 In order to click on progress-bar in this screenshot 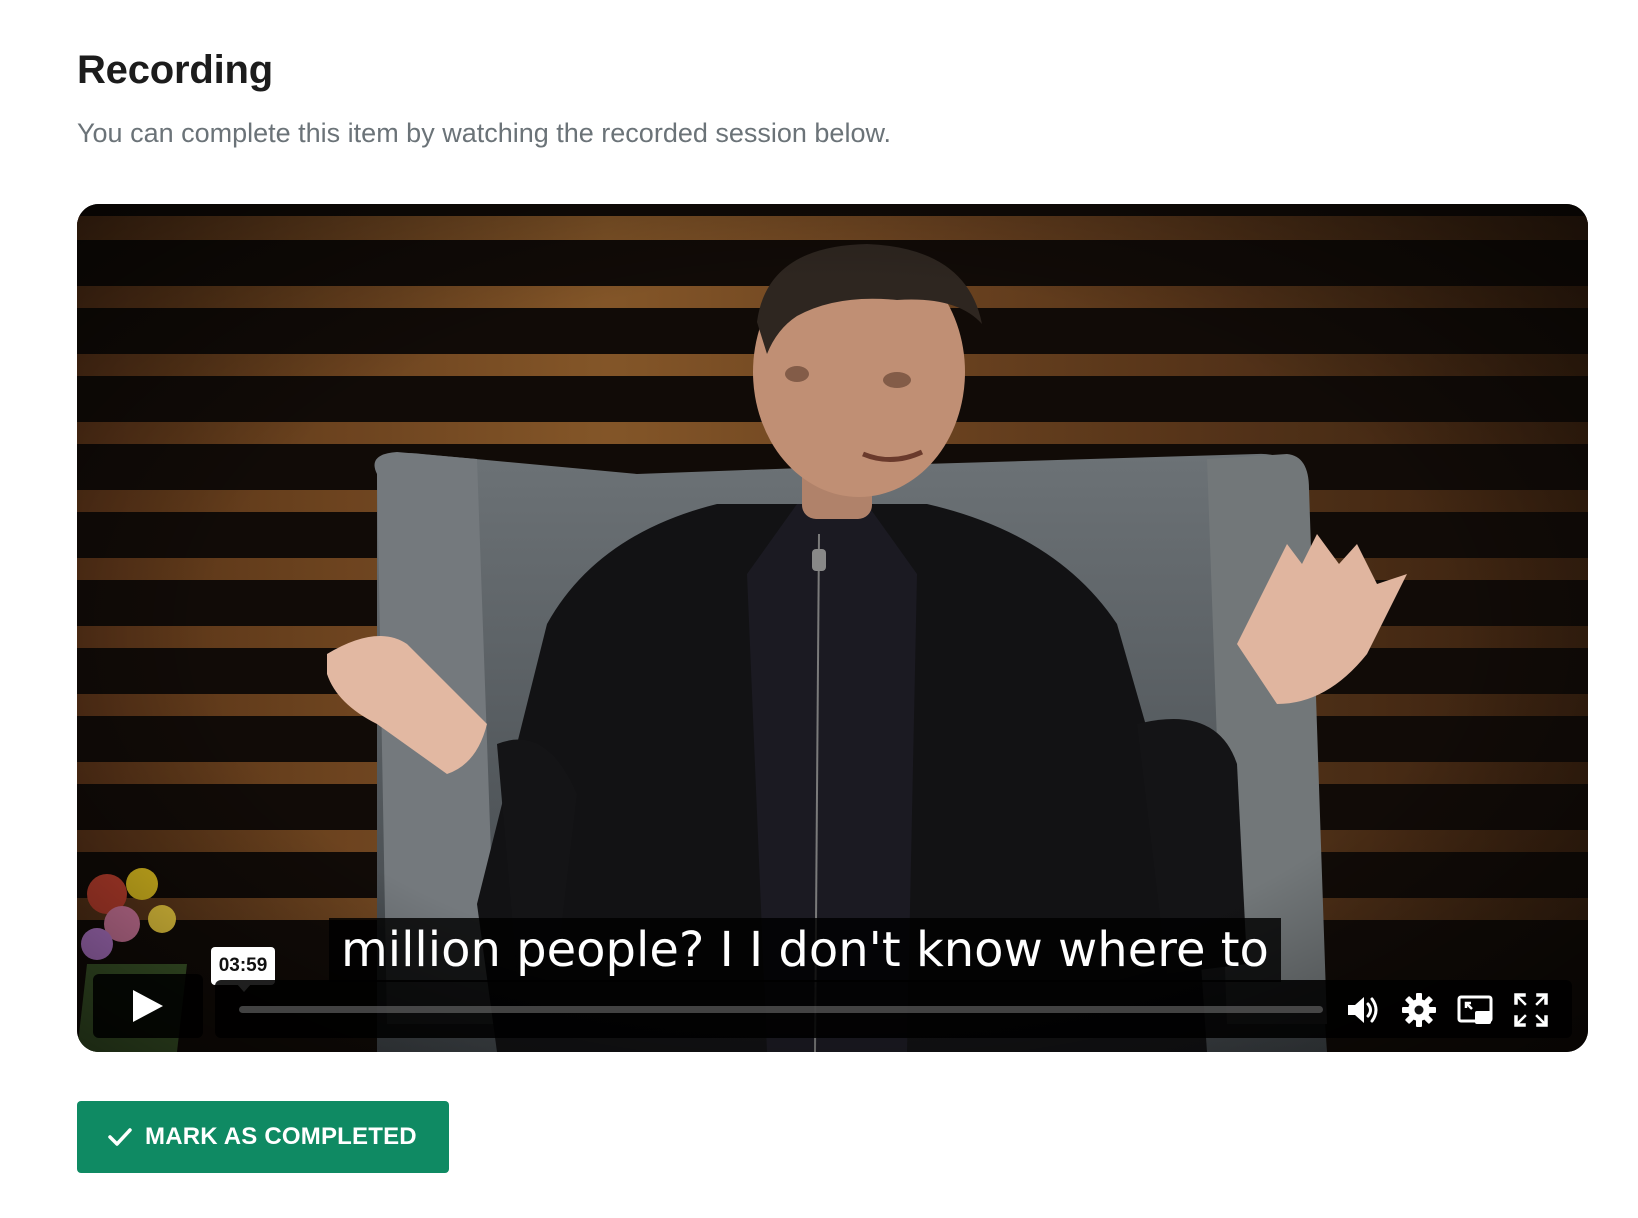, I will do `click(781, 1009)`.